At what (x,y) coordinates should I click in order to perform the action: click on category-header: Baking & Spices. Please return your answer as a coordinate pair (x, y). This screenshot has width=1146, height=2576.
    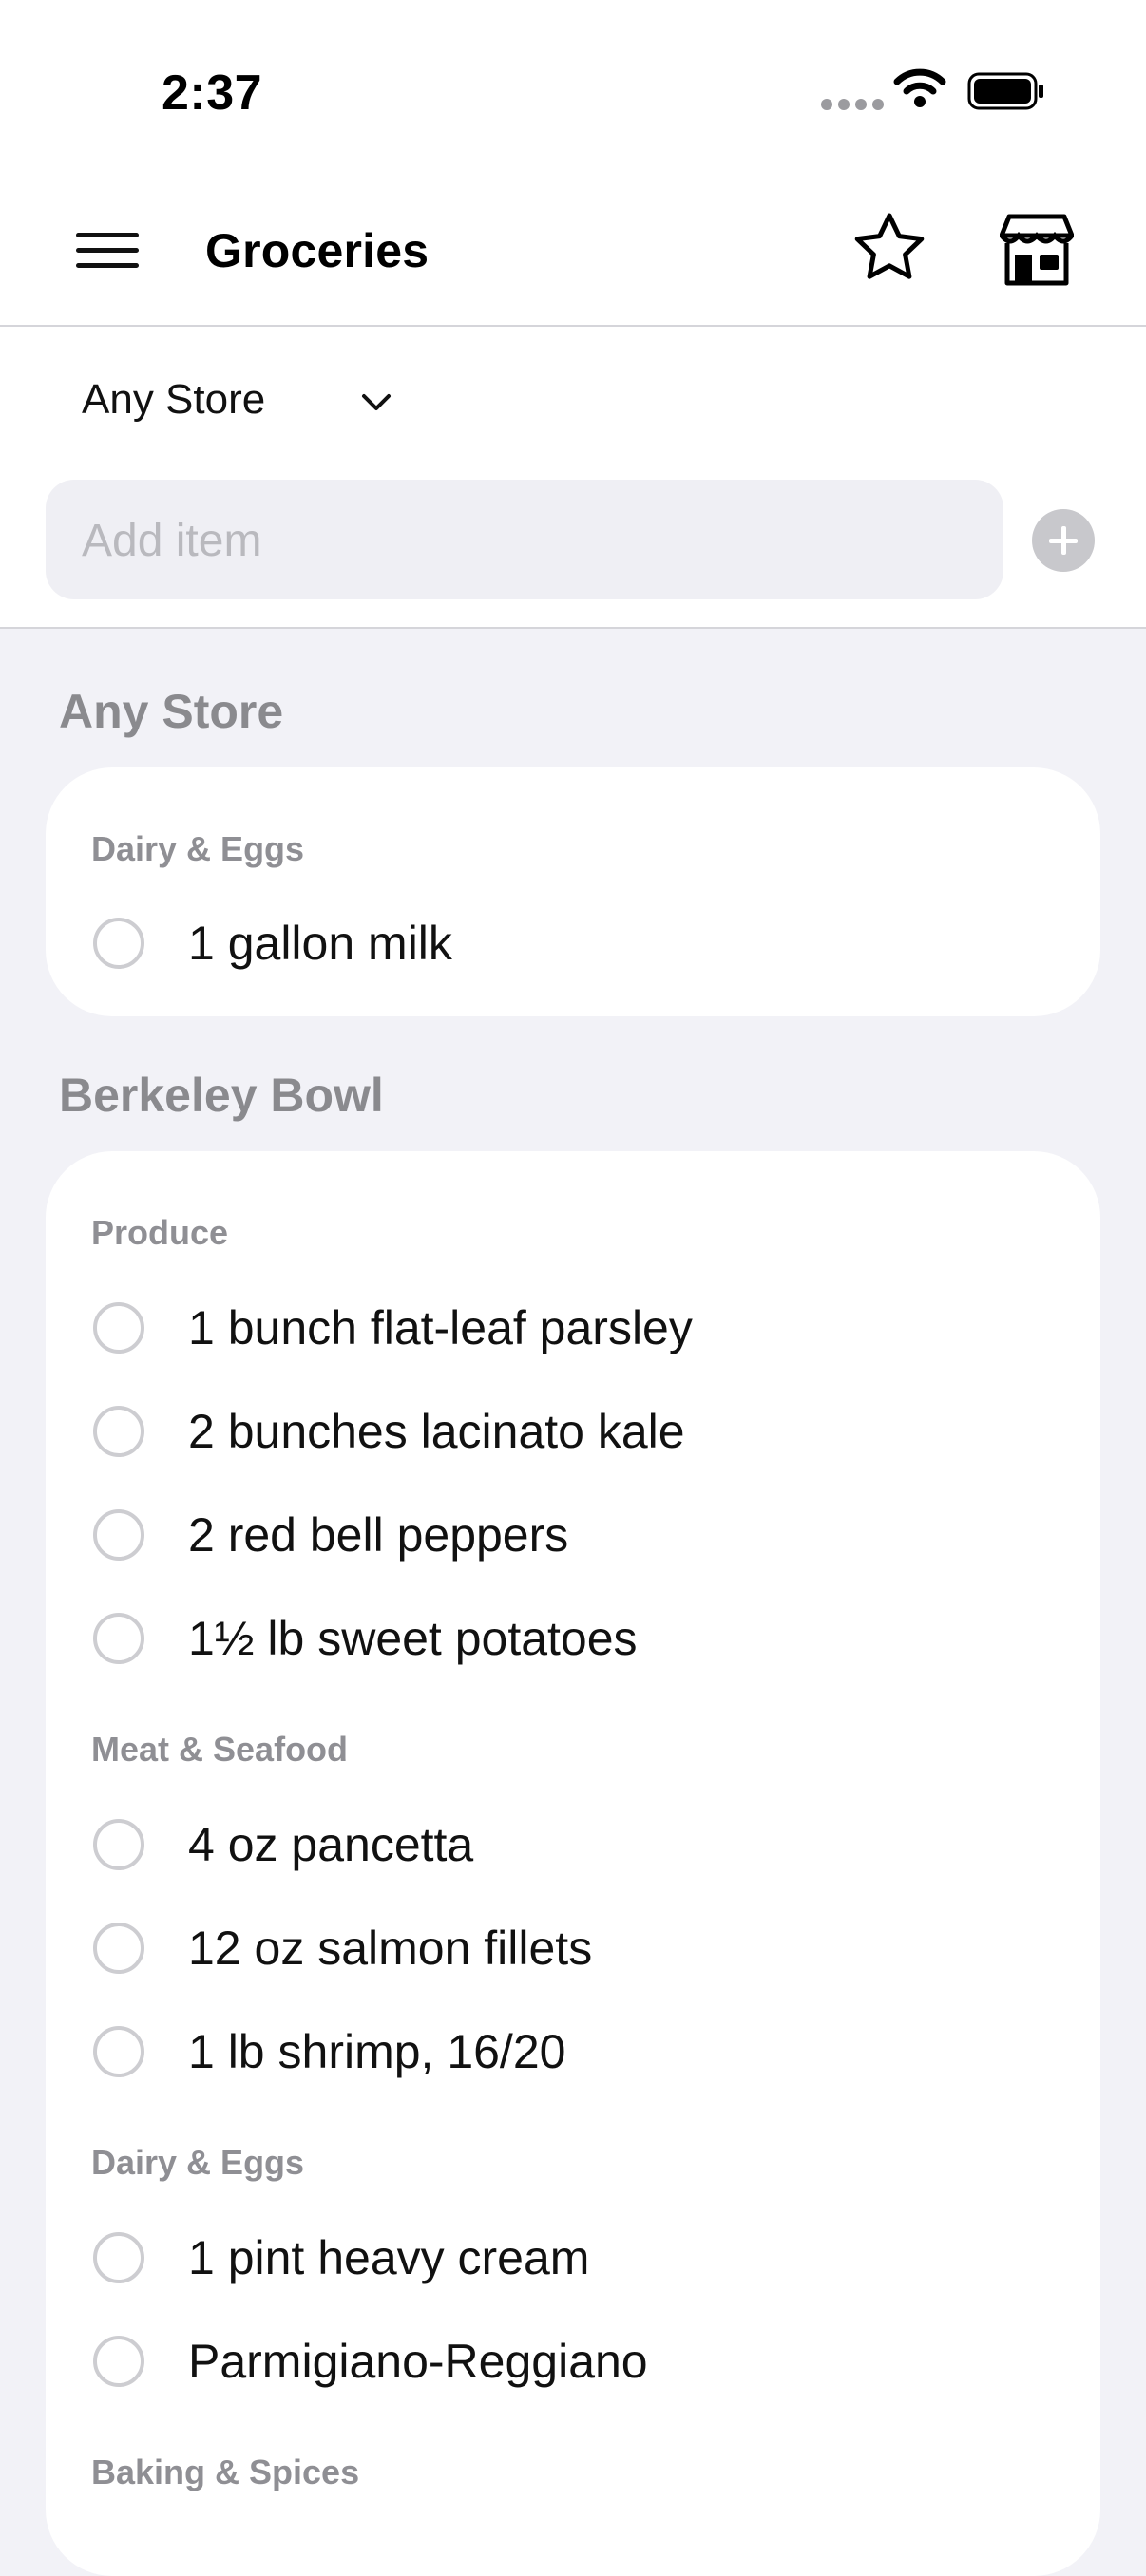
    Looking at the image, I should click on (225, 2472).